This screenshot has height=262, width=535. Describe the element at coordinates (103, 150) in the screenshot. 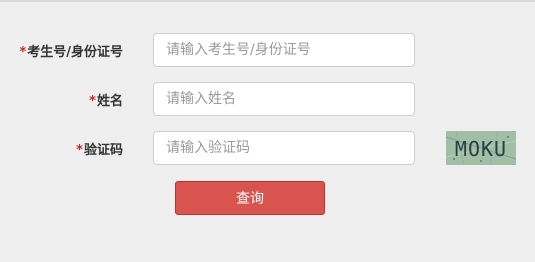

I see `captcha-label-text: 验证码` at that location.